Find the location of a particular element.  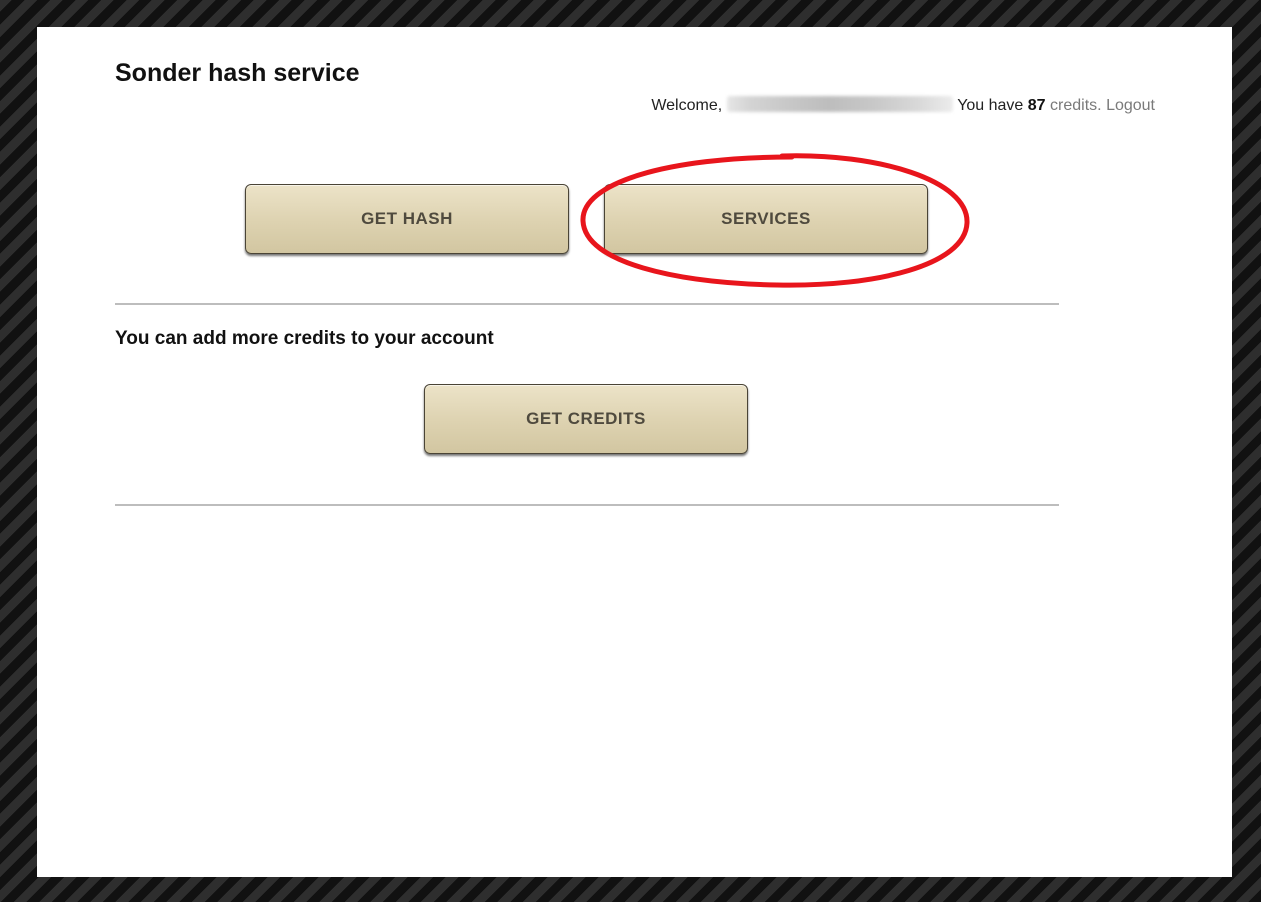

divider-top is located at coordinates (587, 304).